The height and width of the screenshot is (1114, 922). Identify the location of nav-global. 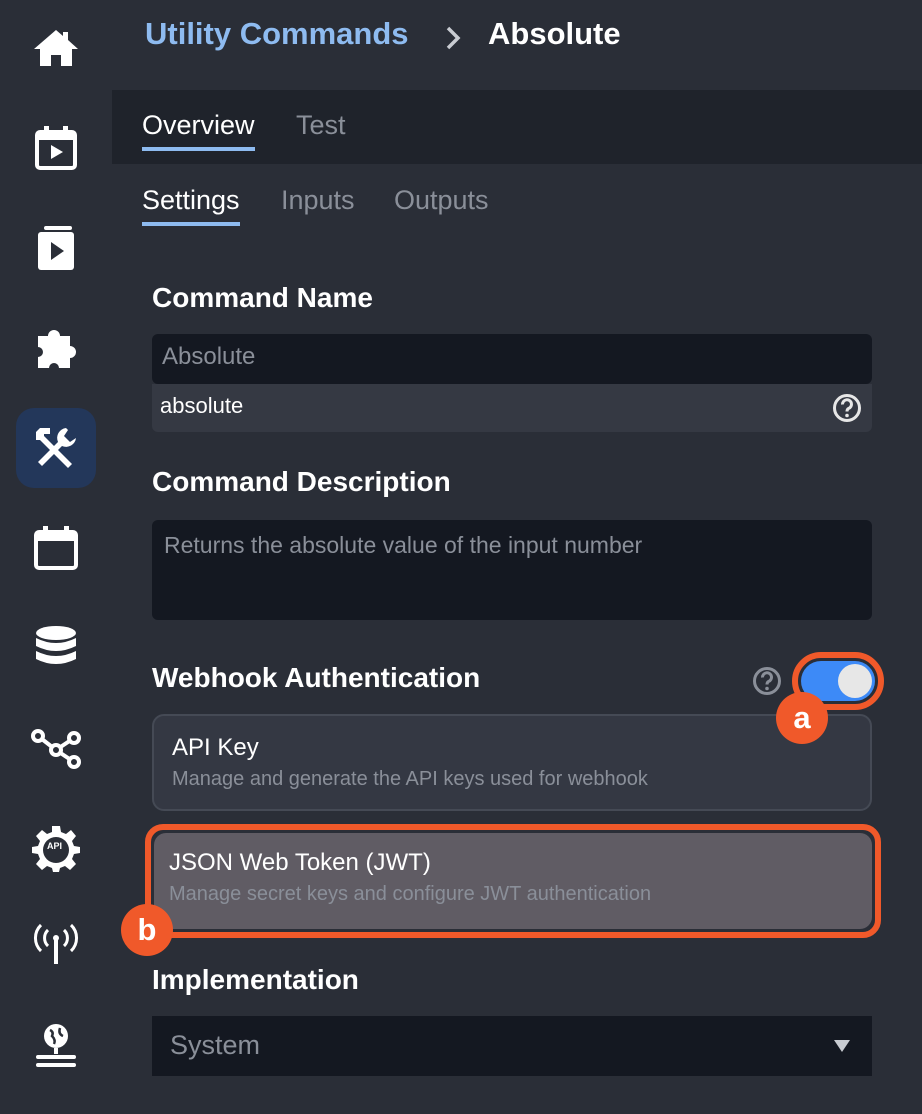
(56, 1046).